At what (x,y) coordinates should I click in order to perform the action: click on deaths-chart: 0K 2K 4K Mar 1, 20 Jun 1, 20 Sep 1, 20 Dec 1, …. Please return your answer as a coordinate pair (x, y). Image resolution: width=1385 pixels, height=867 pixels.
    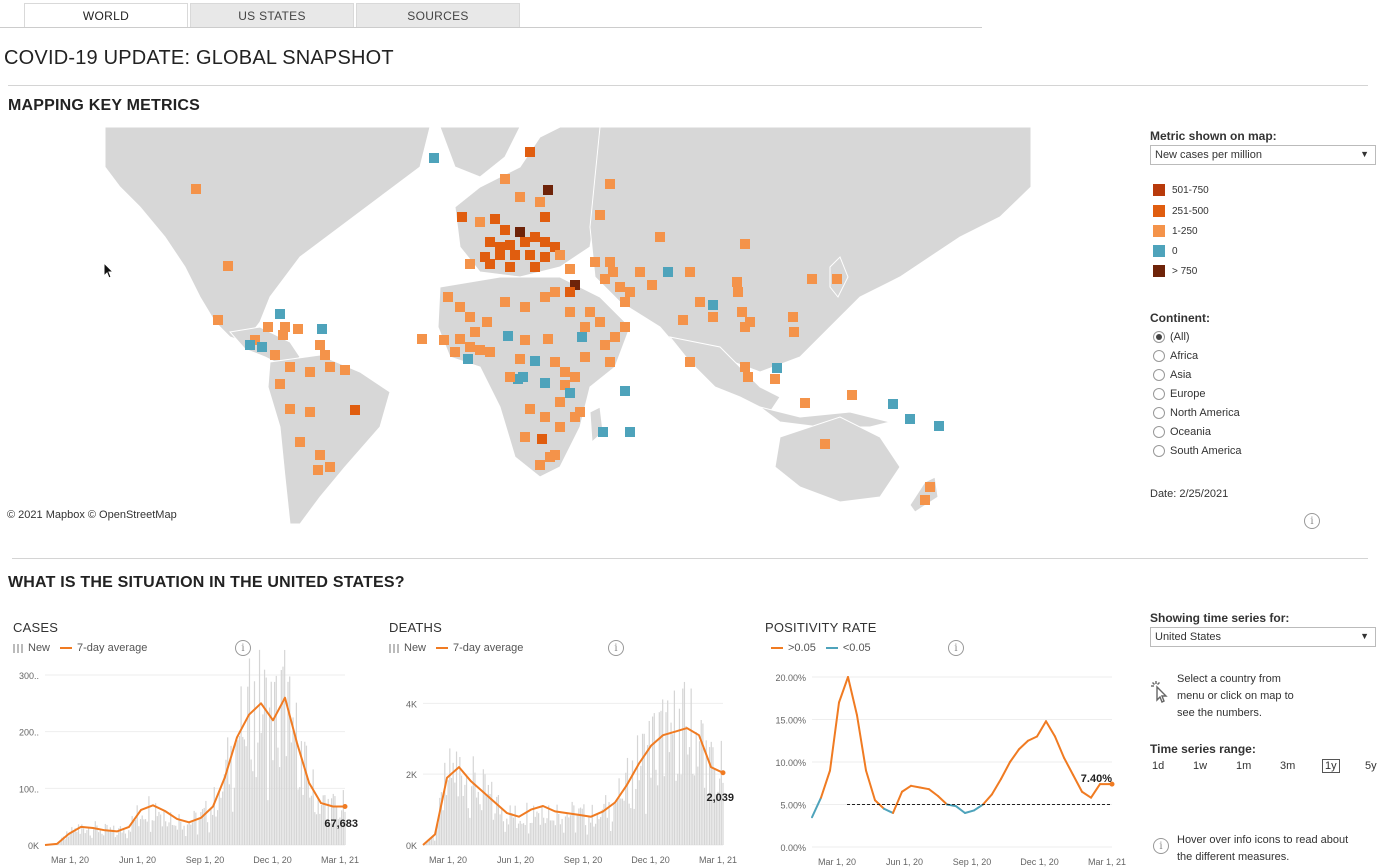
    Looking at the image, I should click on (563, 766).